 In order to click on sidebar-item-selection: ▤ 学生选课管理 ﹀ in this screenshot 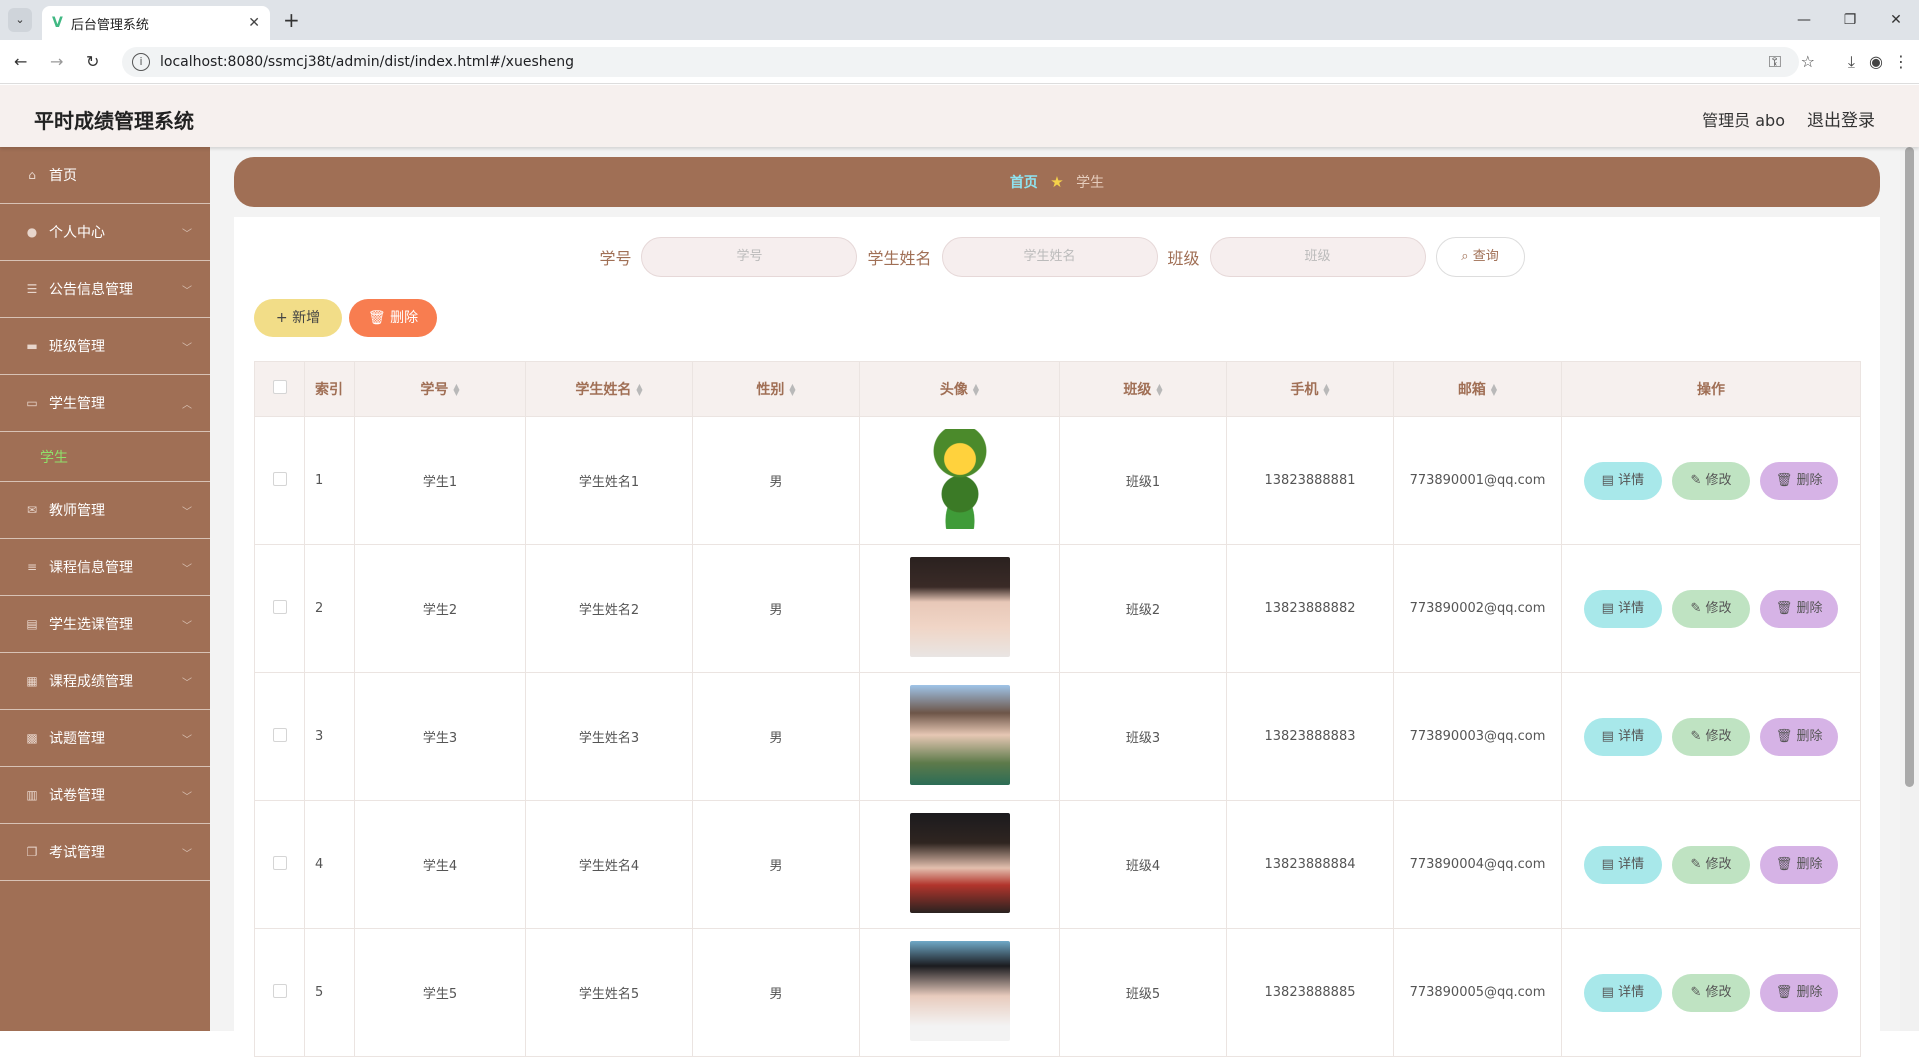, I will do `click(105, 624)`.